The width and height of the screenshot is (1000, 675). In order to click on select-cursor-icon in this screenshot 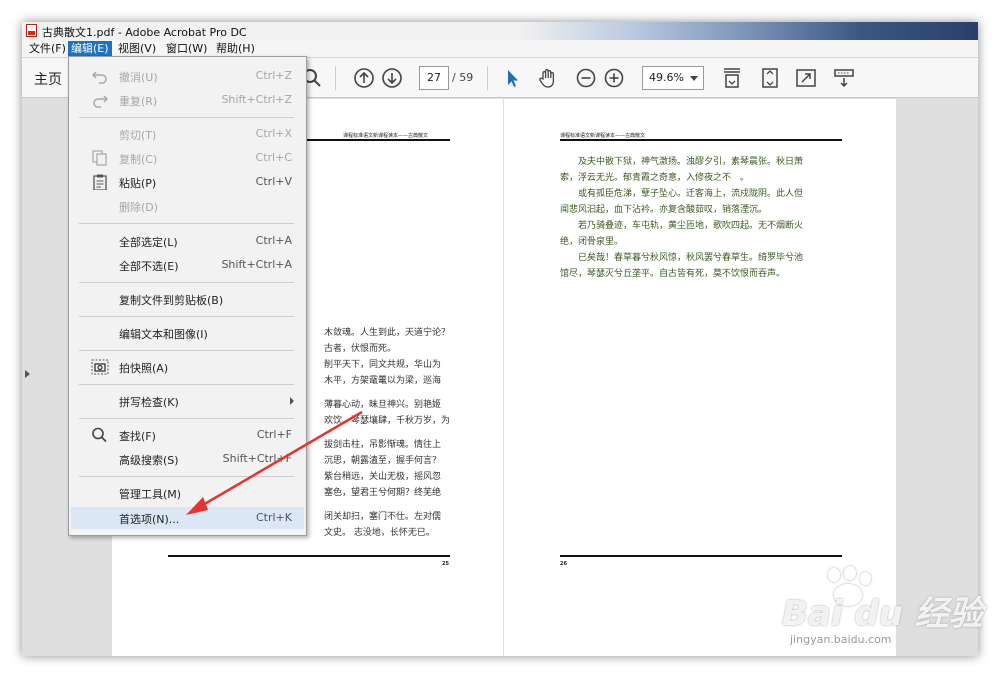, I will do `click(512, 78)`.